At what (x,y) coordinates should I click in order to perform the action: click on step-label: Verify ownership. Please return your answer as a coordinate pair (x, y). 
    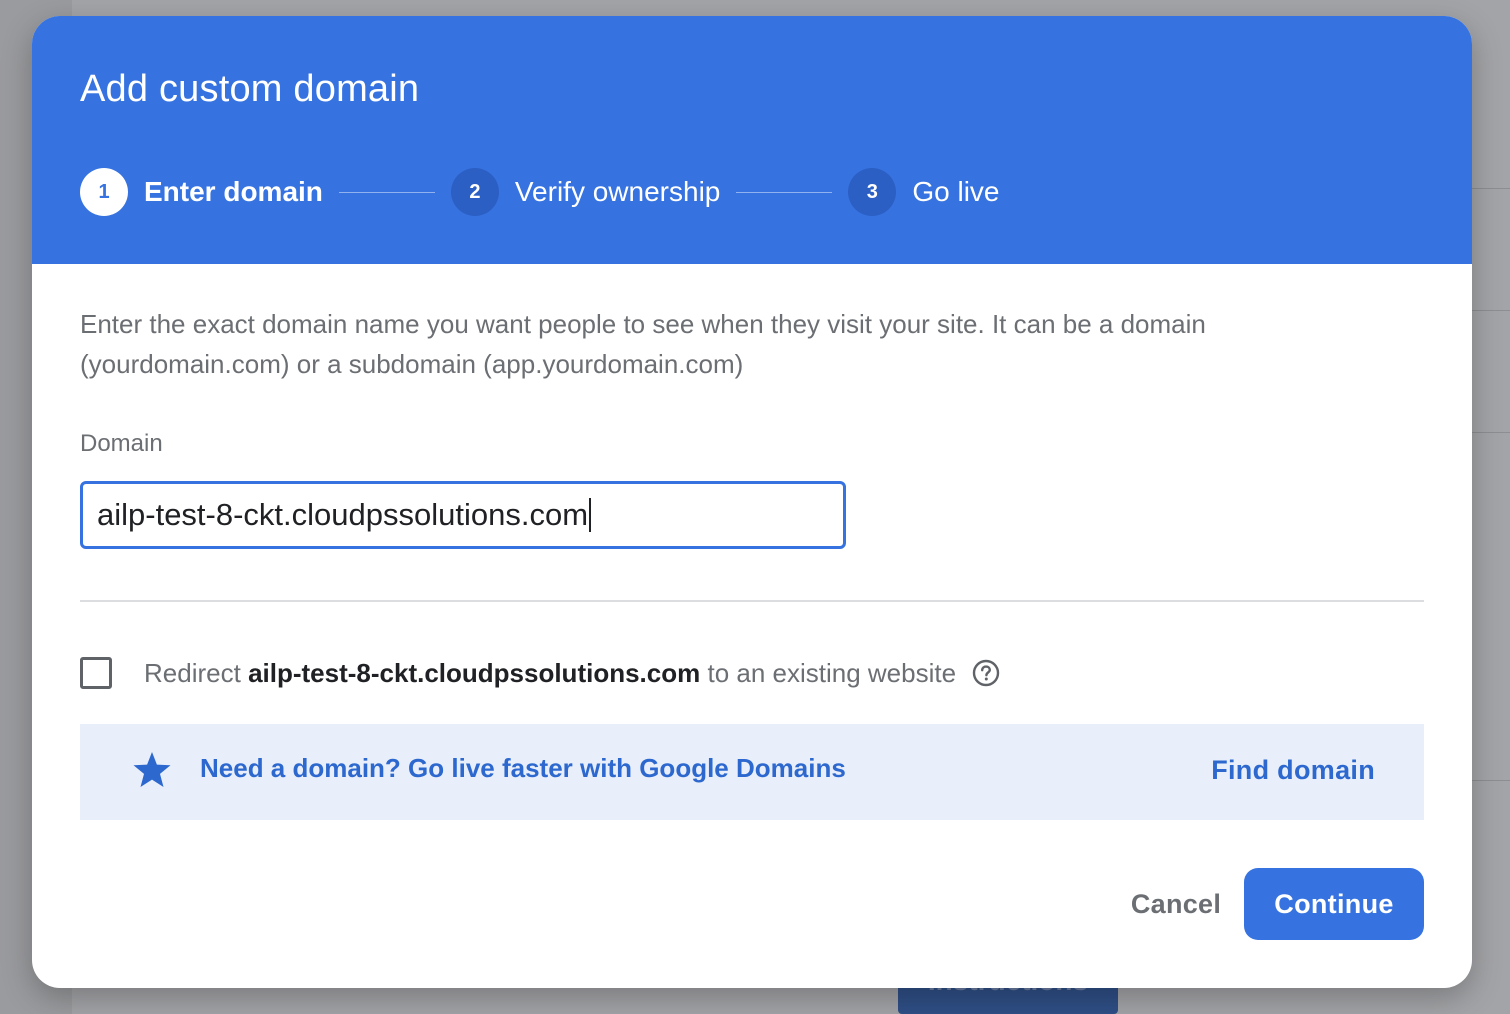
    Looking at the image, I should click on (617, 191).